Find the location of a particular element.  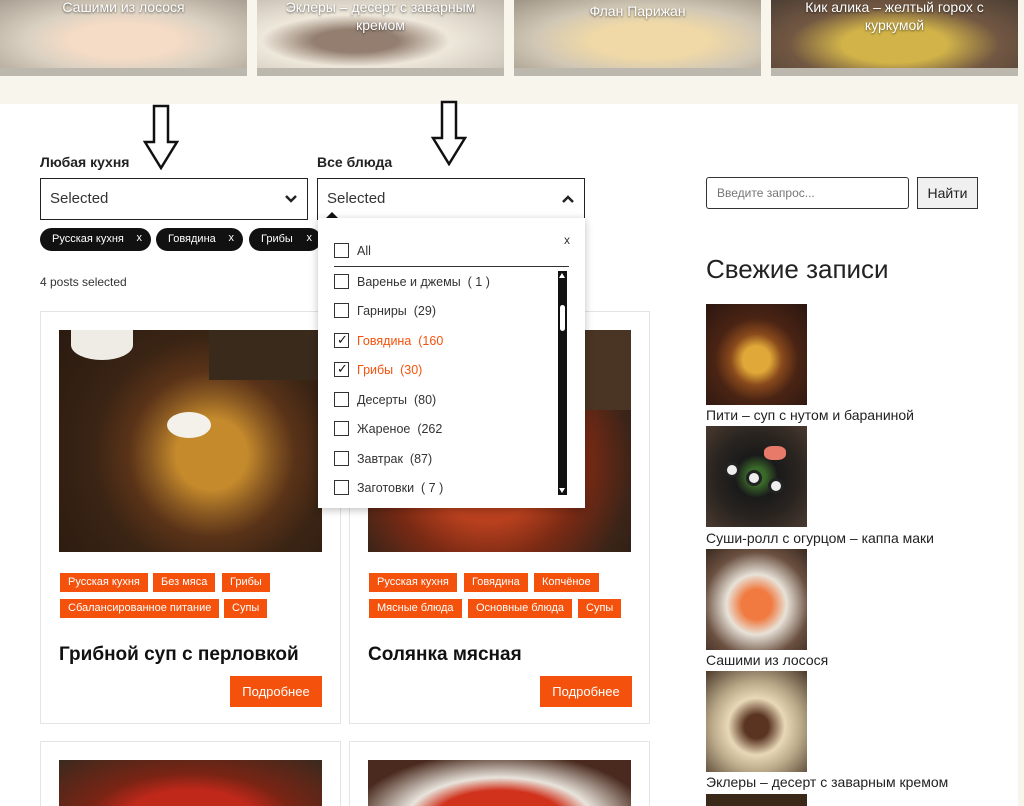

dishes-filter-label: Все блюда is located at coordinates (355, 162).